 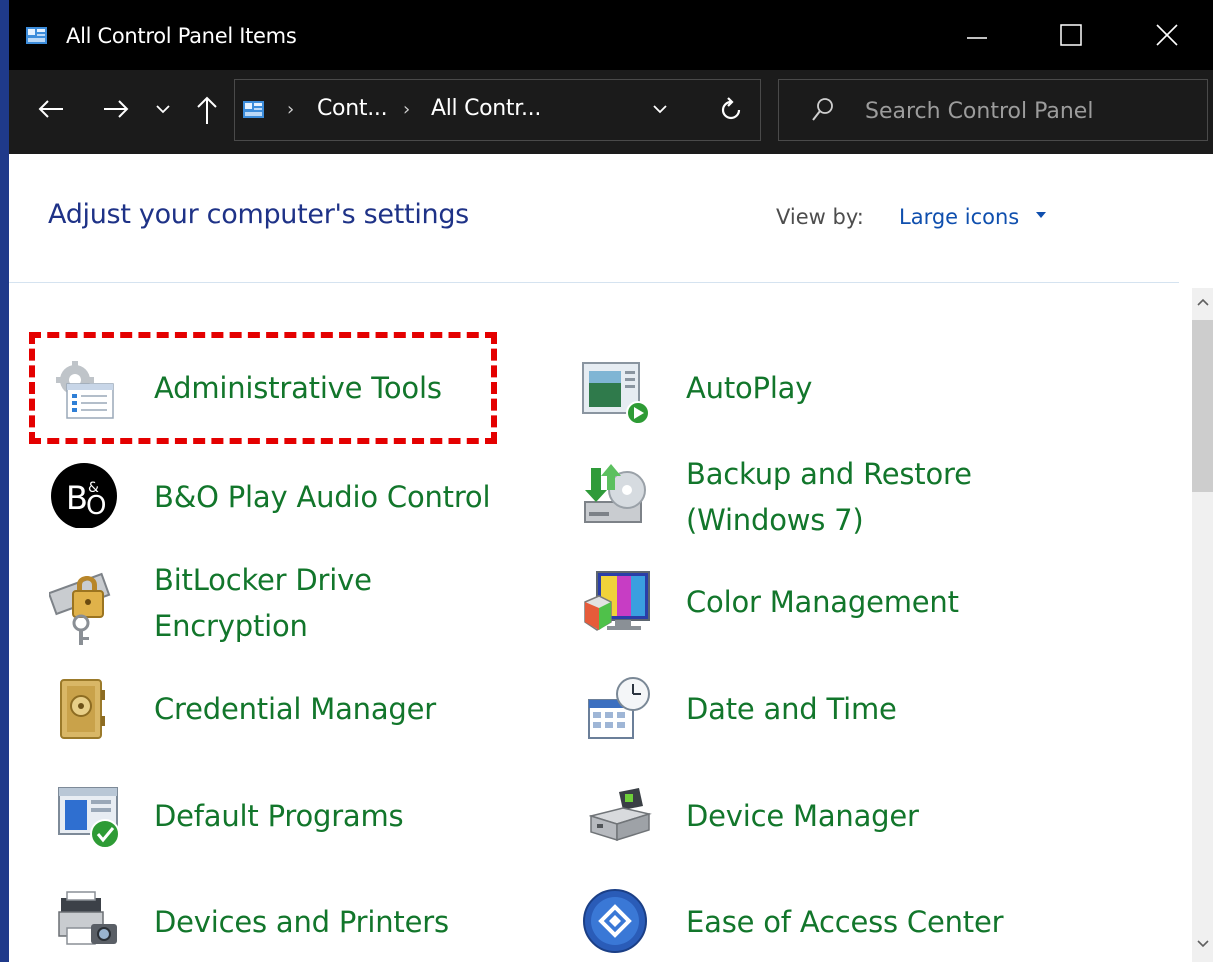 What do you see at coordinates (1041, 215) in the screenshot?
I see `caret-down-icon` at bounding box center [1041, 215].